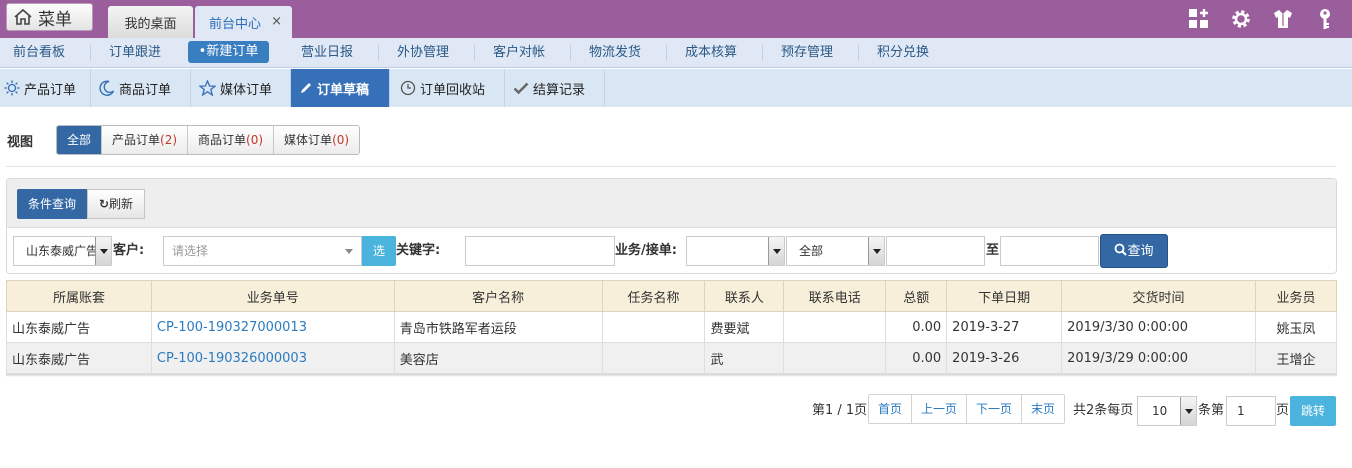 Image resolution: width=1352 pixels, height=468 pixels. I want to click on page-size-select: 10, so click(1167, 411).